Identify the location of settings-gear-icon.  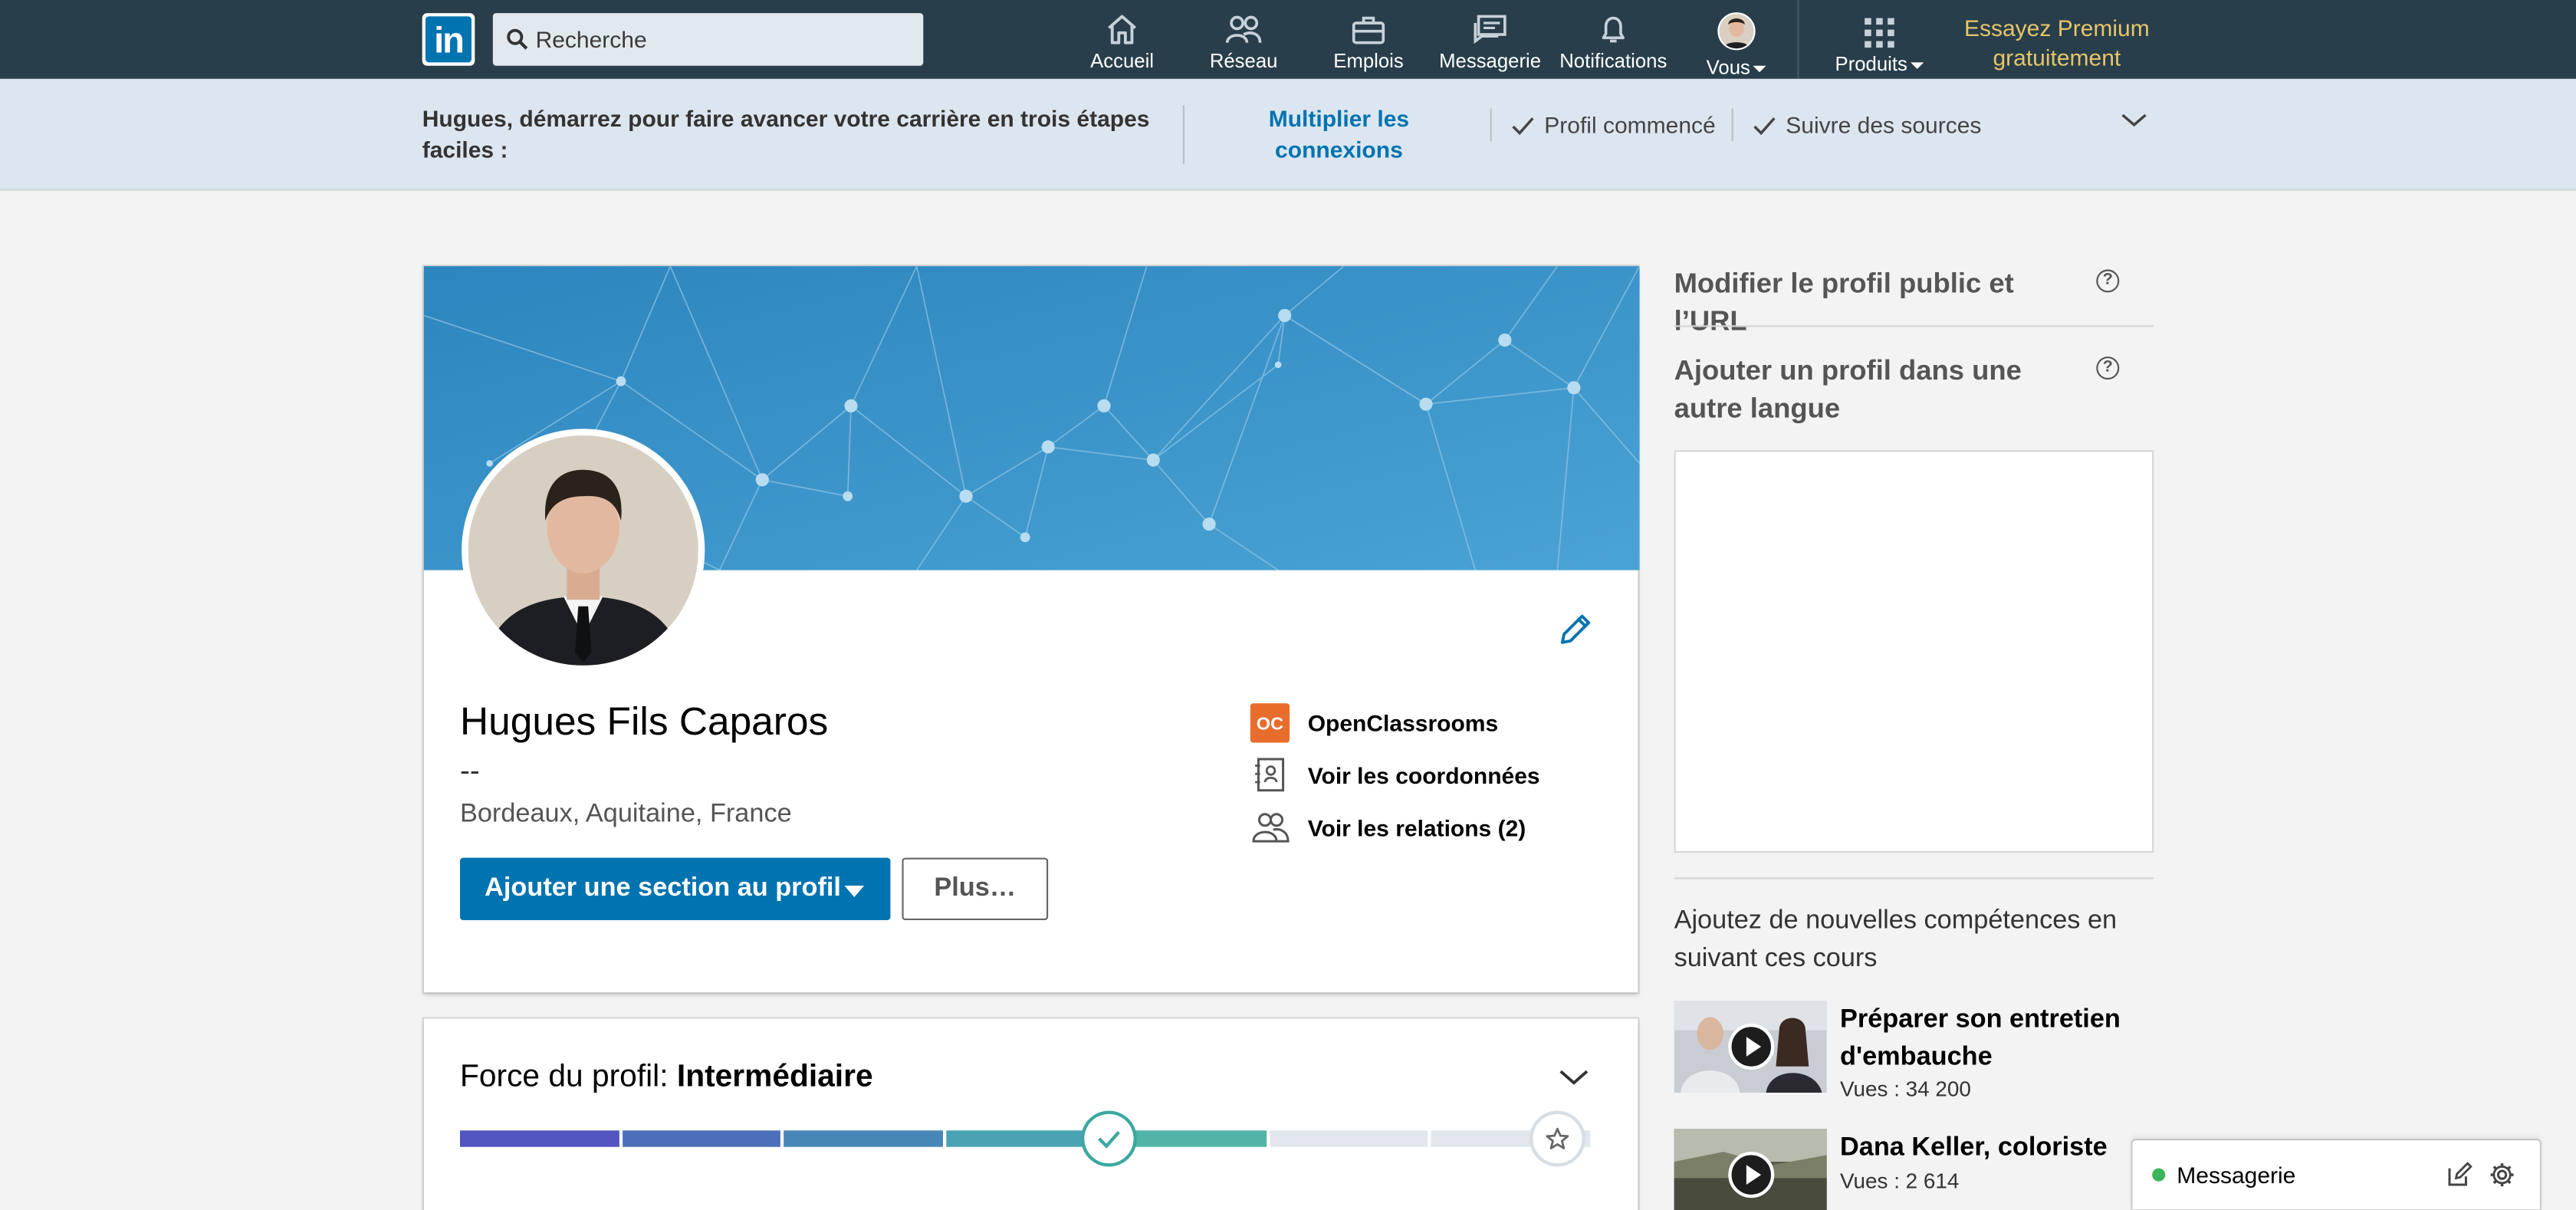
(2502, 1175).